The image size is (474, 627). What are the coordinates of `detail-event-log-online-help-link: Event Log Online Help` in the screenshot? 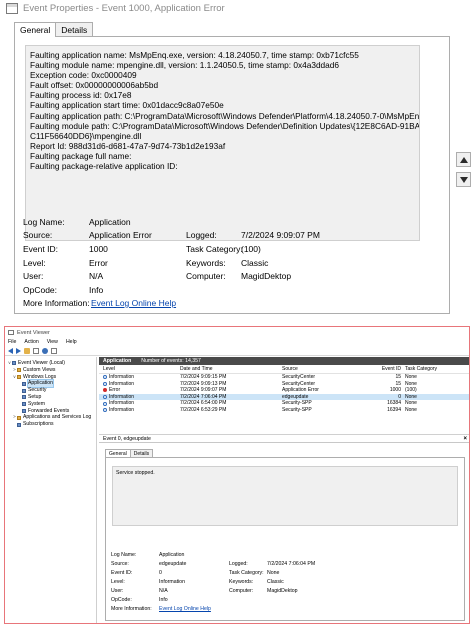 It's located at (185, 609).